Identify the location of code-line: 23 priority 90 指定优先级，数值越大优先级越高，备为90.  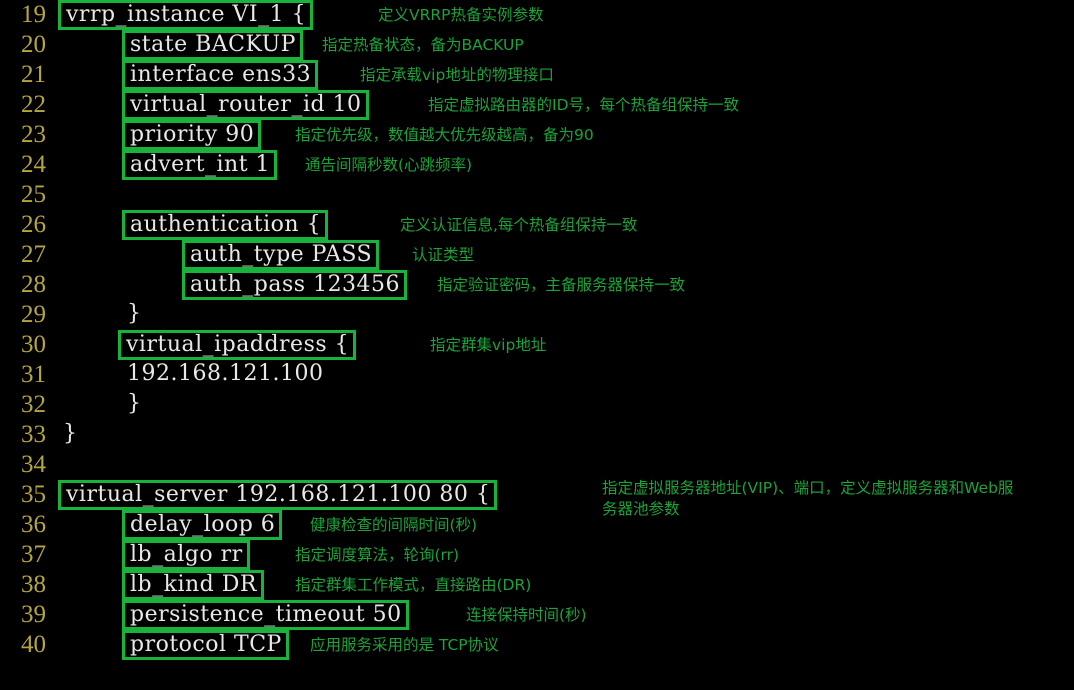
(537, 135).